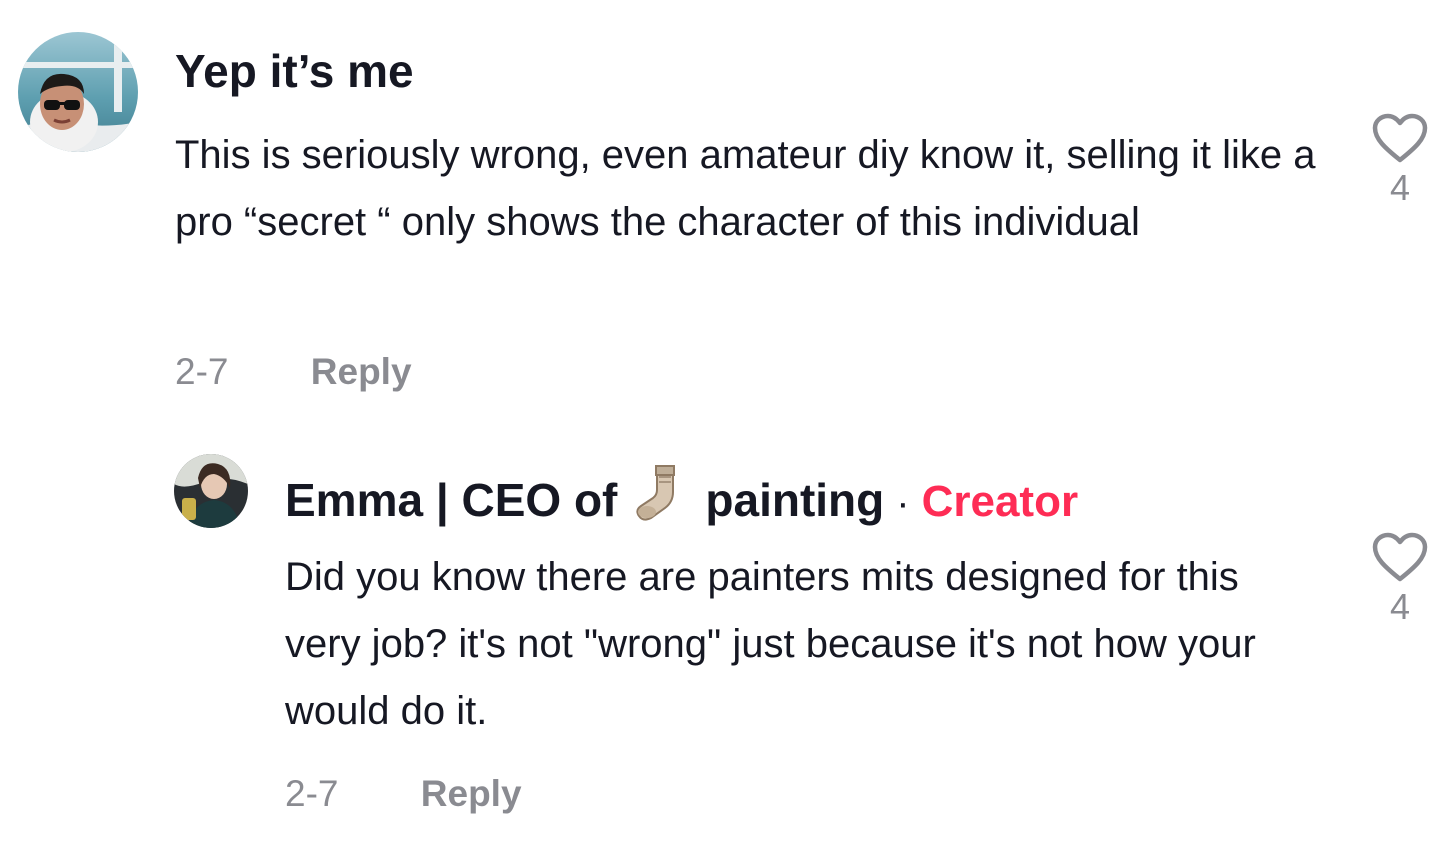  I want to click on socks-emoji-icon, so click(660, 499).